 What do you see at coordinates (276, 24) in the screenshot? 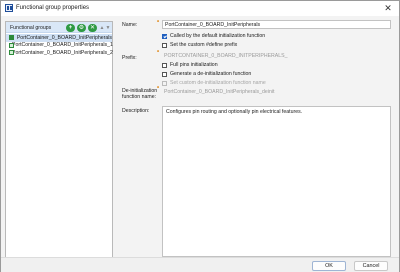
I see `name-field: PortContainer_0_BOARD_InitPeripherals` at bounding box center [276, 24].